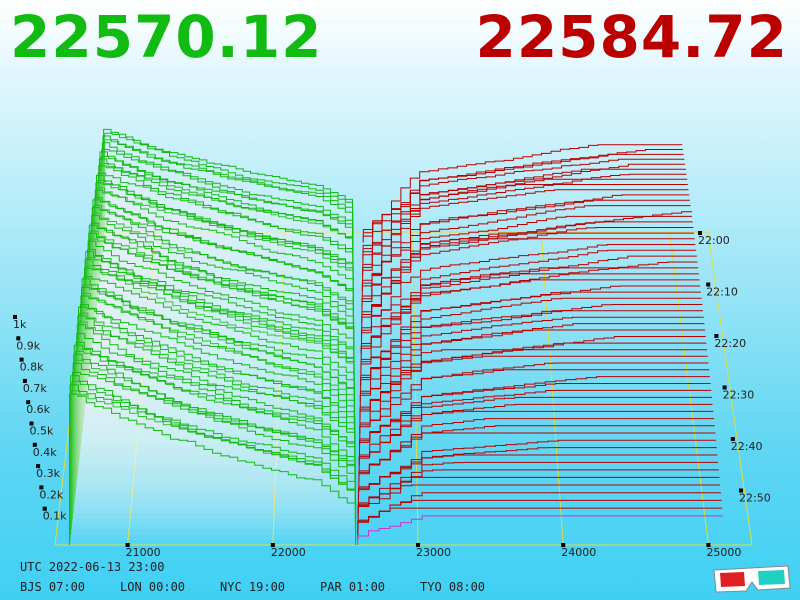 Image resolution: width=800 pixels, height=600 pixels. Describe the element at coordinates (20, 324) in the screenshot. I see `volume-tick-label: 1k` at that location.